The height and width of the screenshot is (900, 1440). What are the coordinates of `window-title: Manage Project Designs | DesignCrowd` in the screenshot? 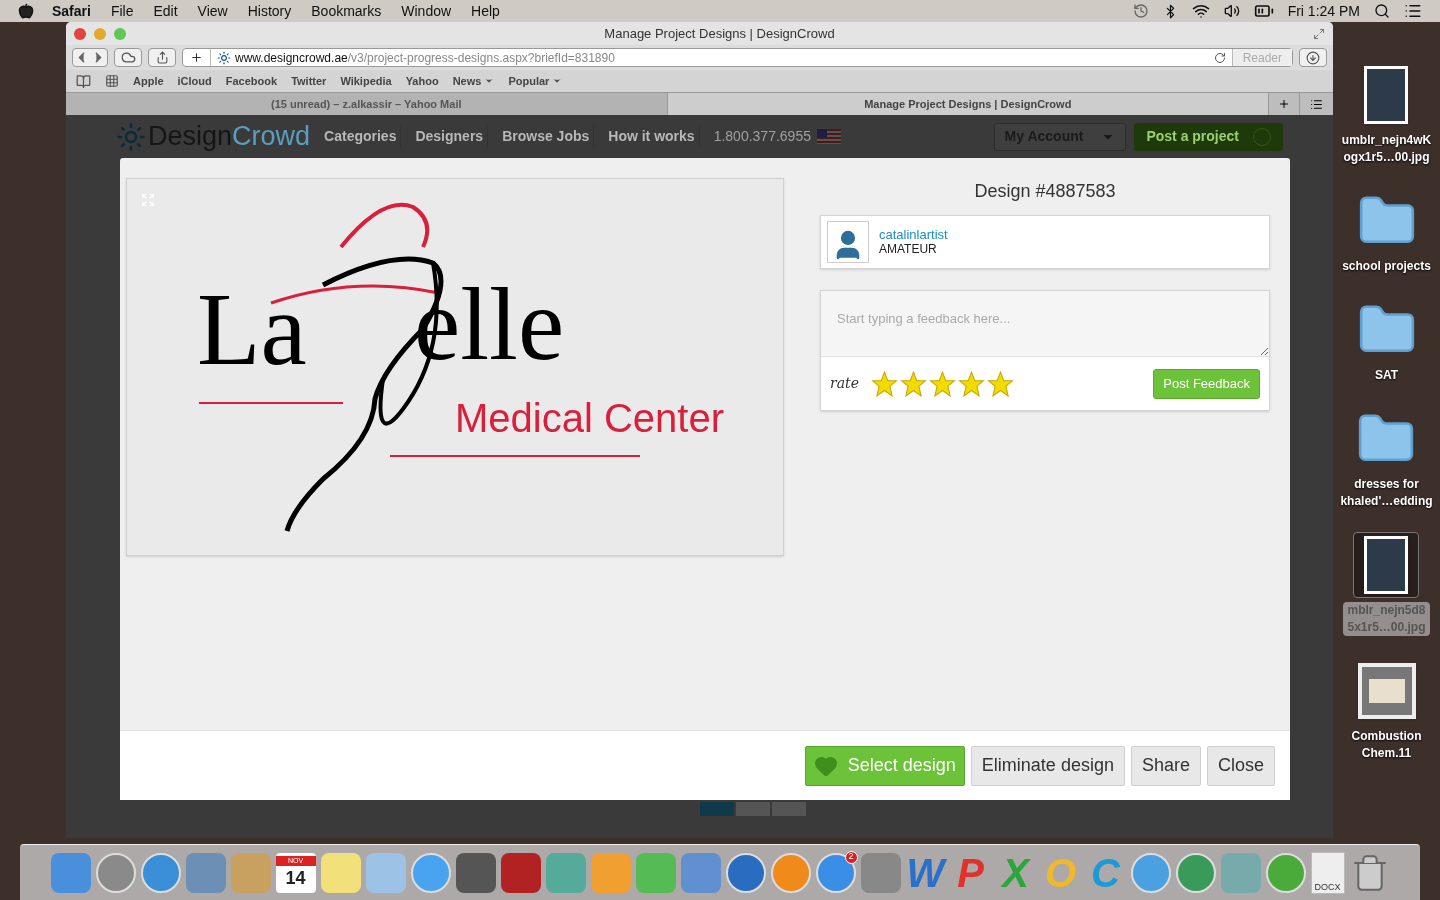 It's located at (719, 33).